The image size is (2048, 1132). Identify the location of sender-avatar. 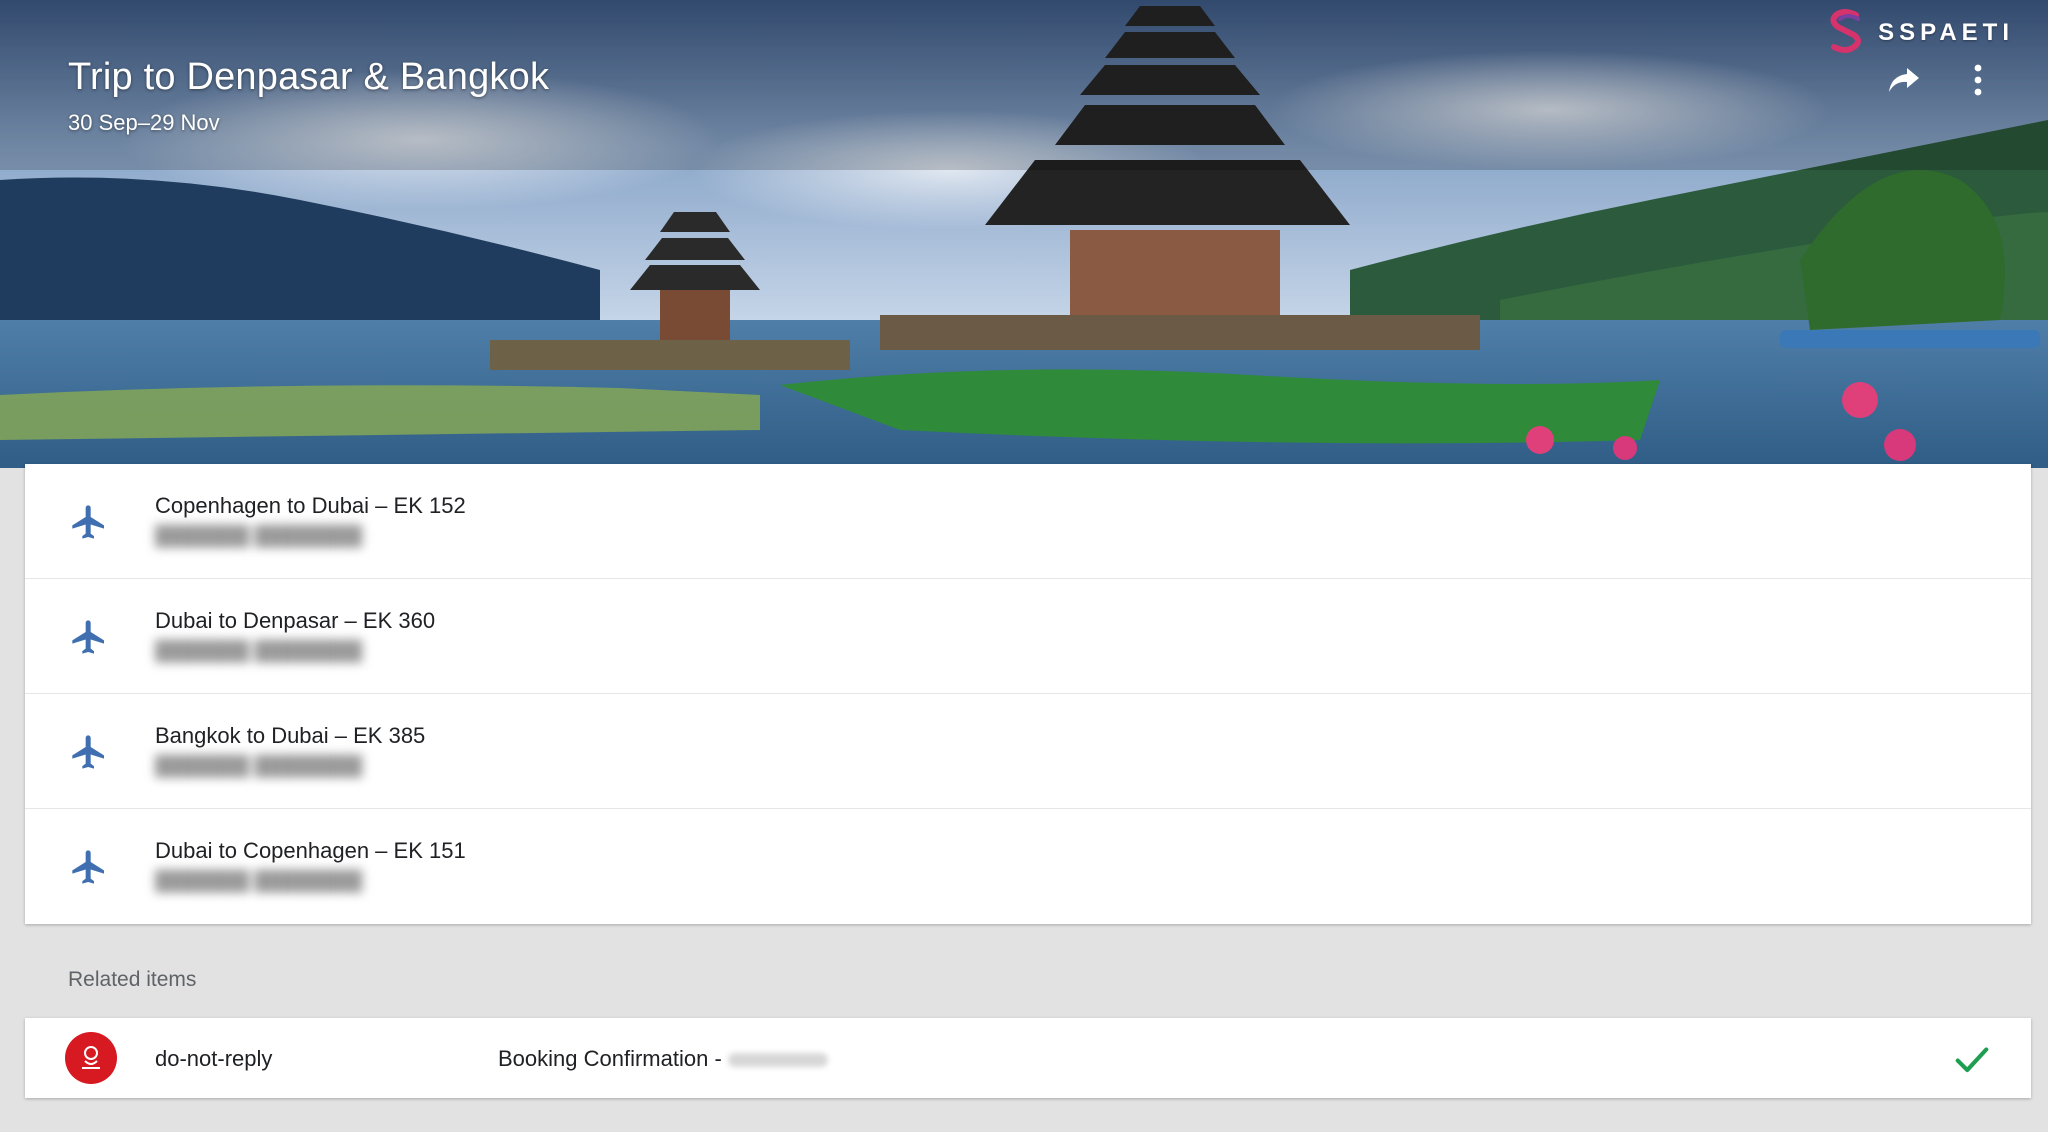
(91, 1058).